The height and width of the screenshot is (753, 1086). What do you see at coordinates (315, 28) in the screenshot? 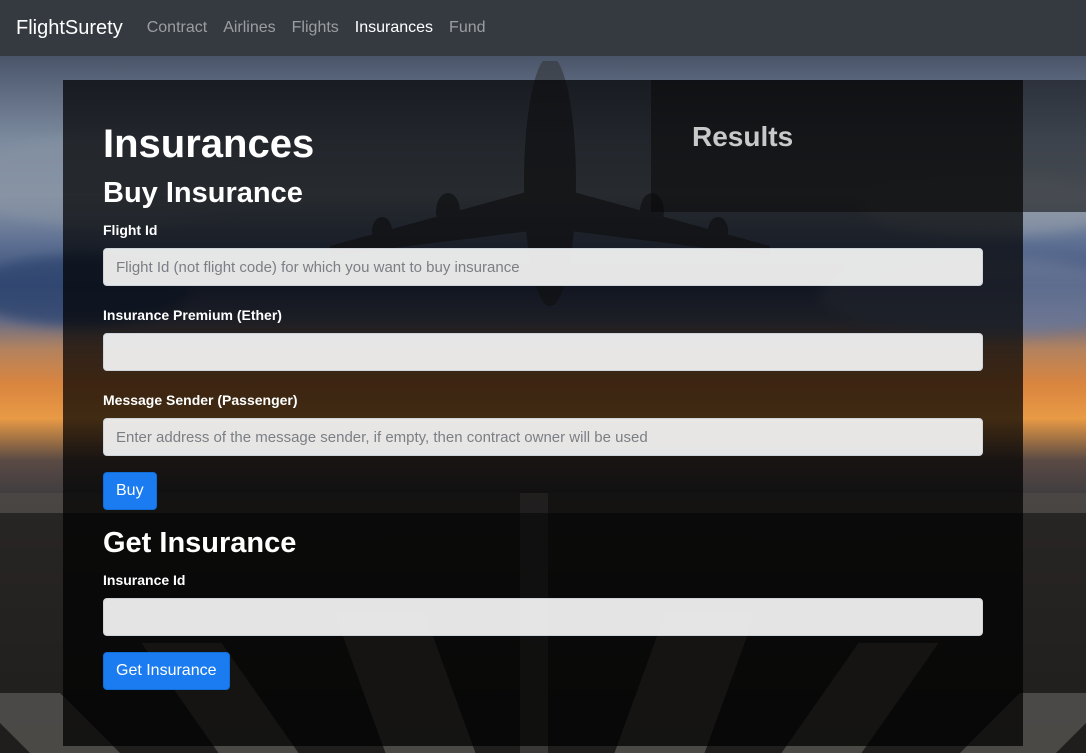
I see `nav-link-flights: Flights` at bounding box center [315, 28].